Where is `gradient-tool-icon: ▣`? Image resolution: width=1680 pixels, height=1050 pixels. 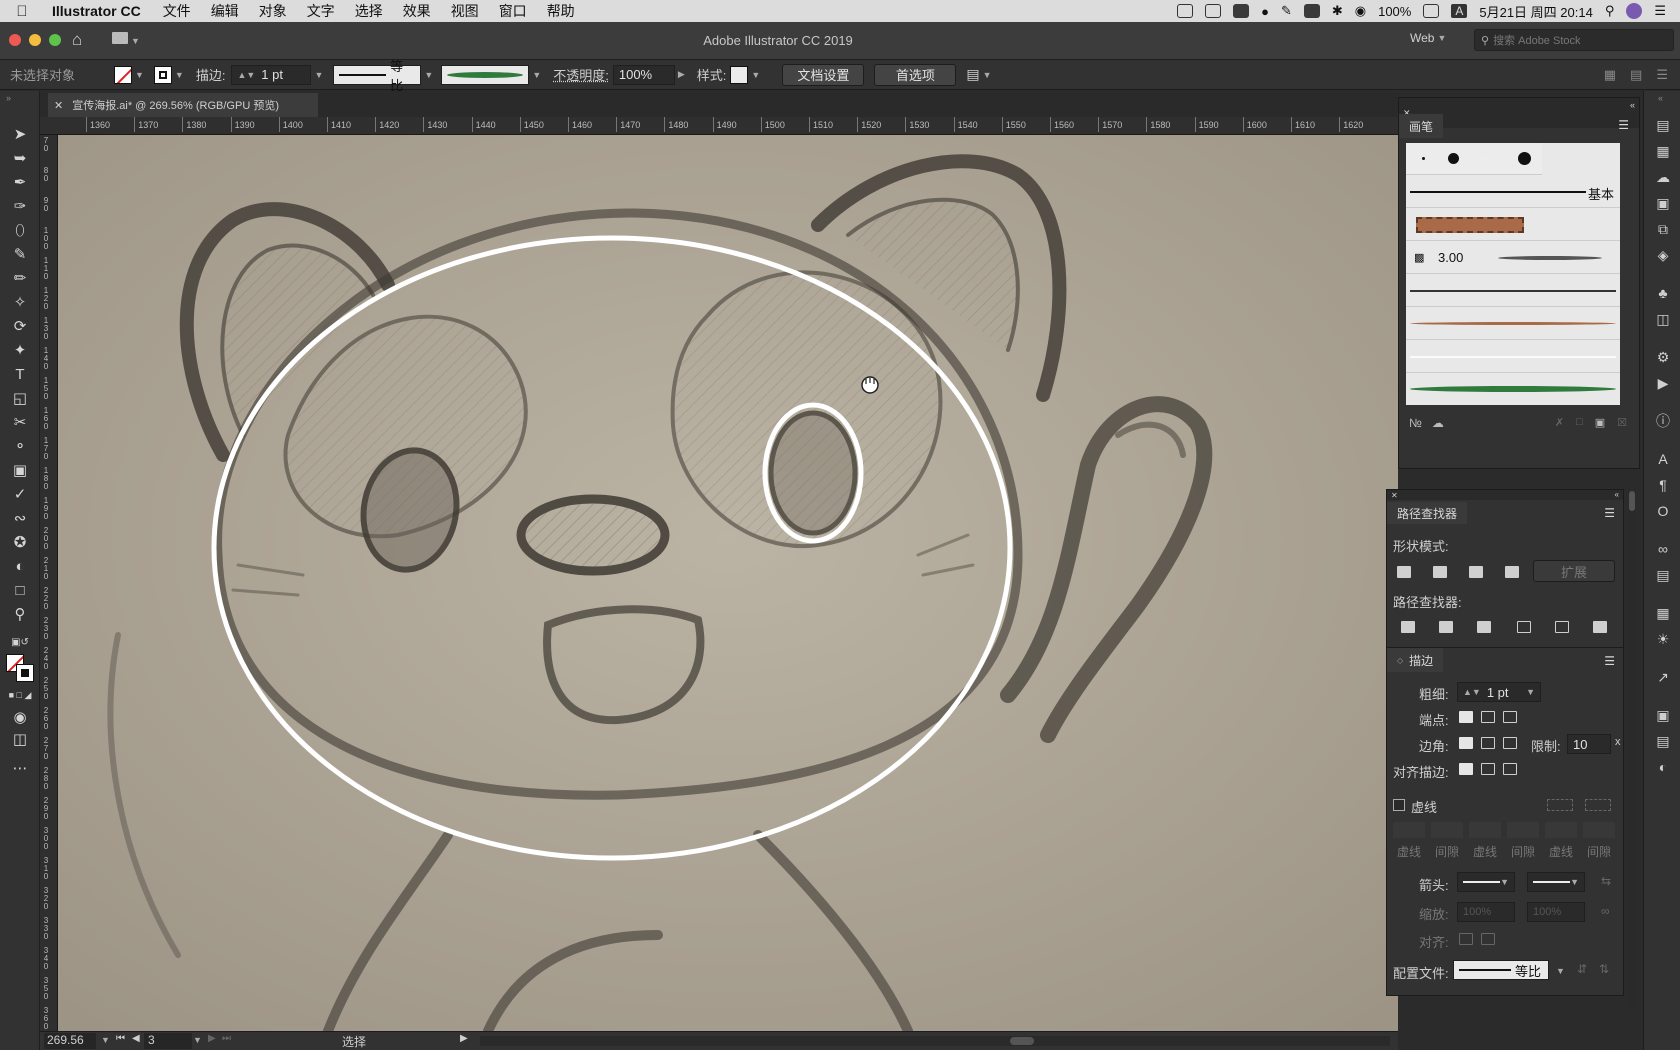 gradient-tool-icon: ▣ is located at coordinates (20, 470).